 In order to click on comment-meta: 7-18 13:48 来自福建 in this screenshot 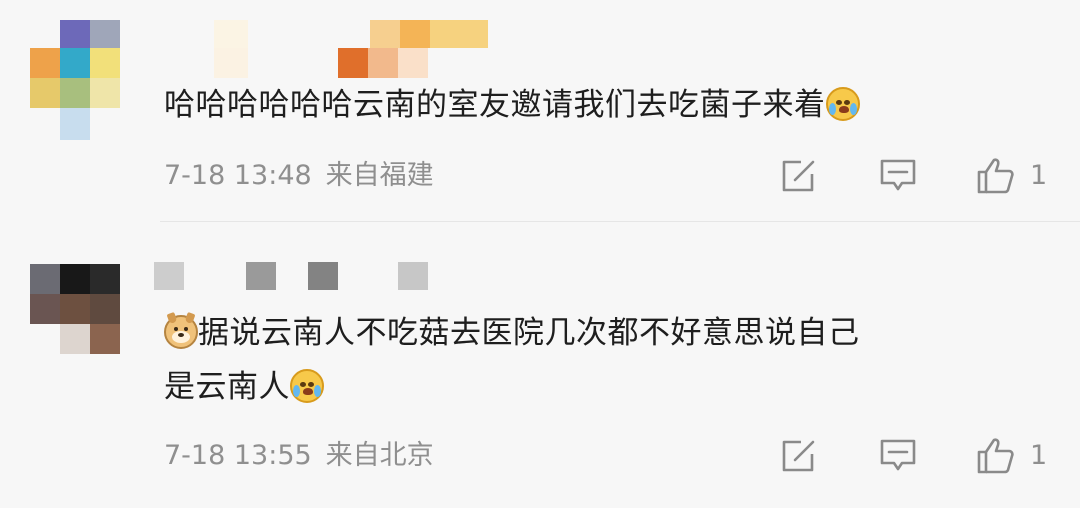, I will do `click(306, 176)`.